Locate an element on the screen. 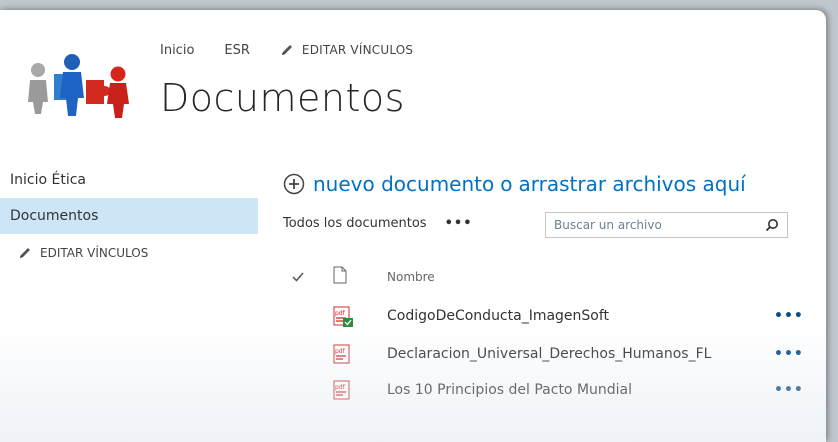 The image size is (838, 442). sidebar-item-documentos: Documentos is located at coordinates (129, 216).